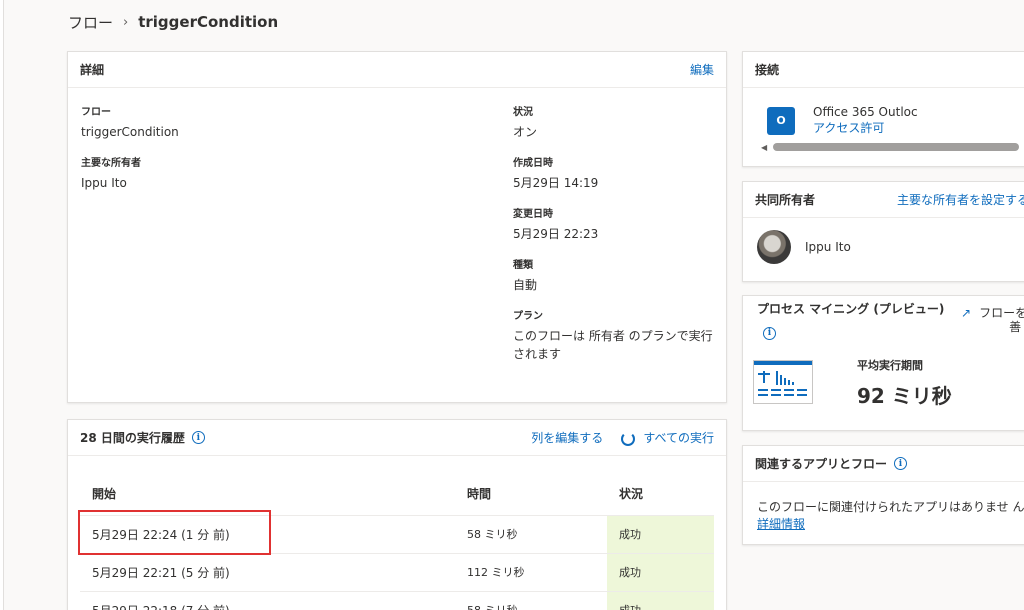  I want to click on scrollbar-thumb, so click(896, 147).